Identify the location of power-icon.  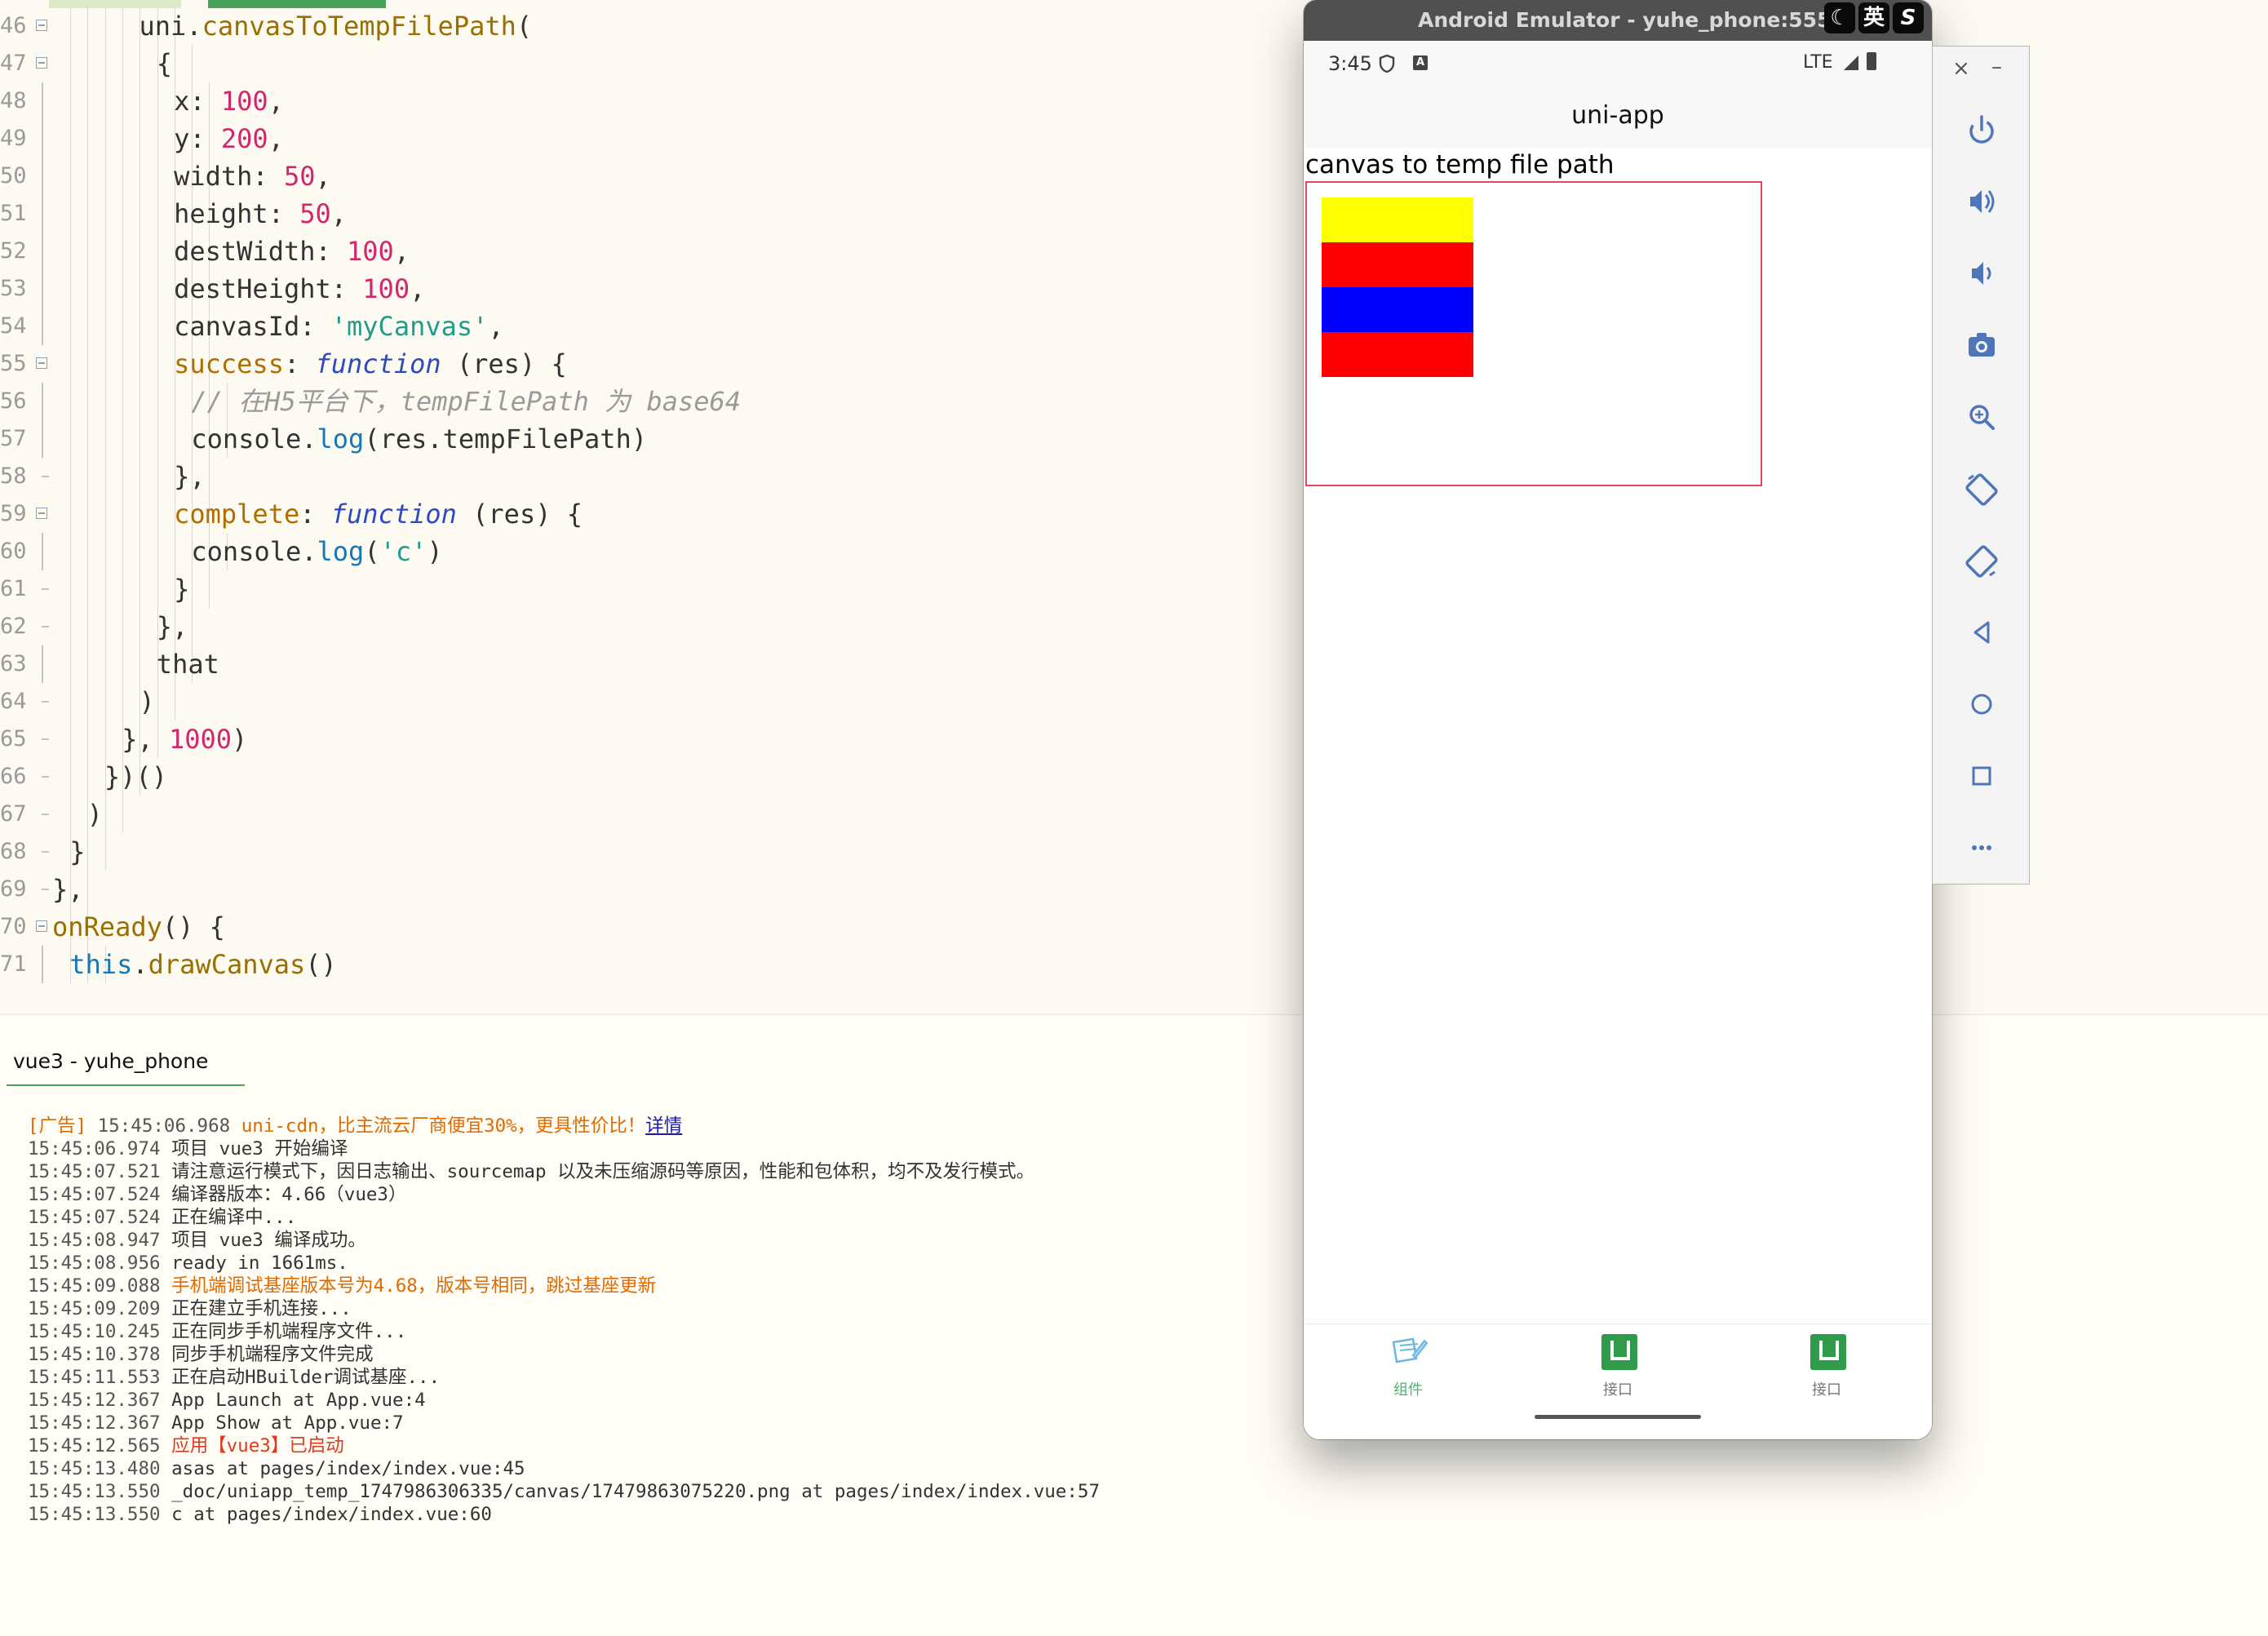
(1981, 129).